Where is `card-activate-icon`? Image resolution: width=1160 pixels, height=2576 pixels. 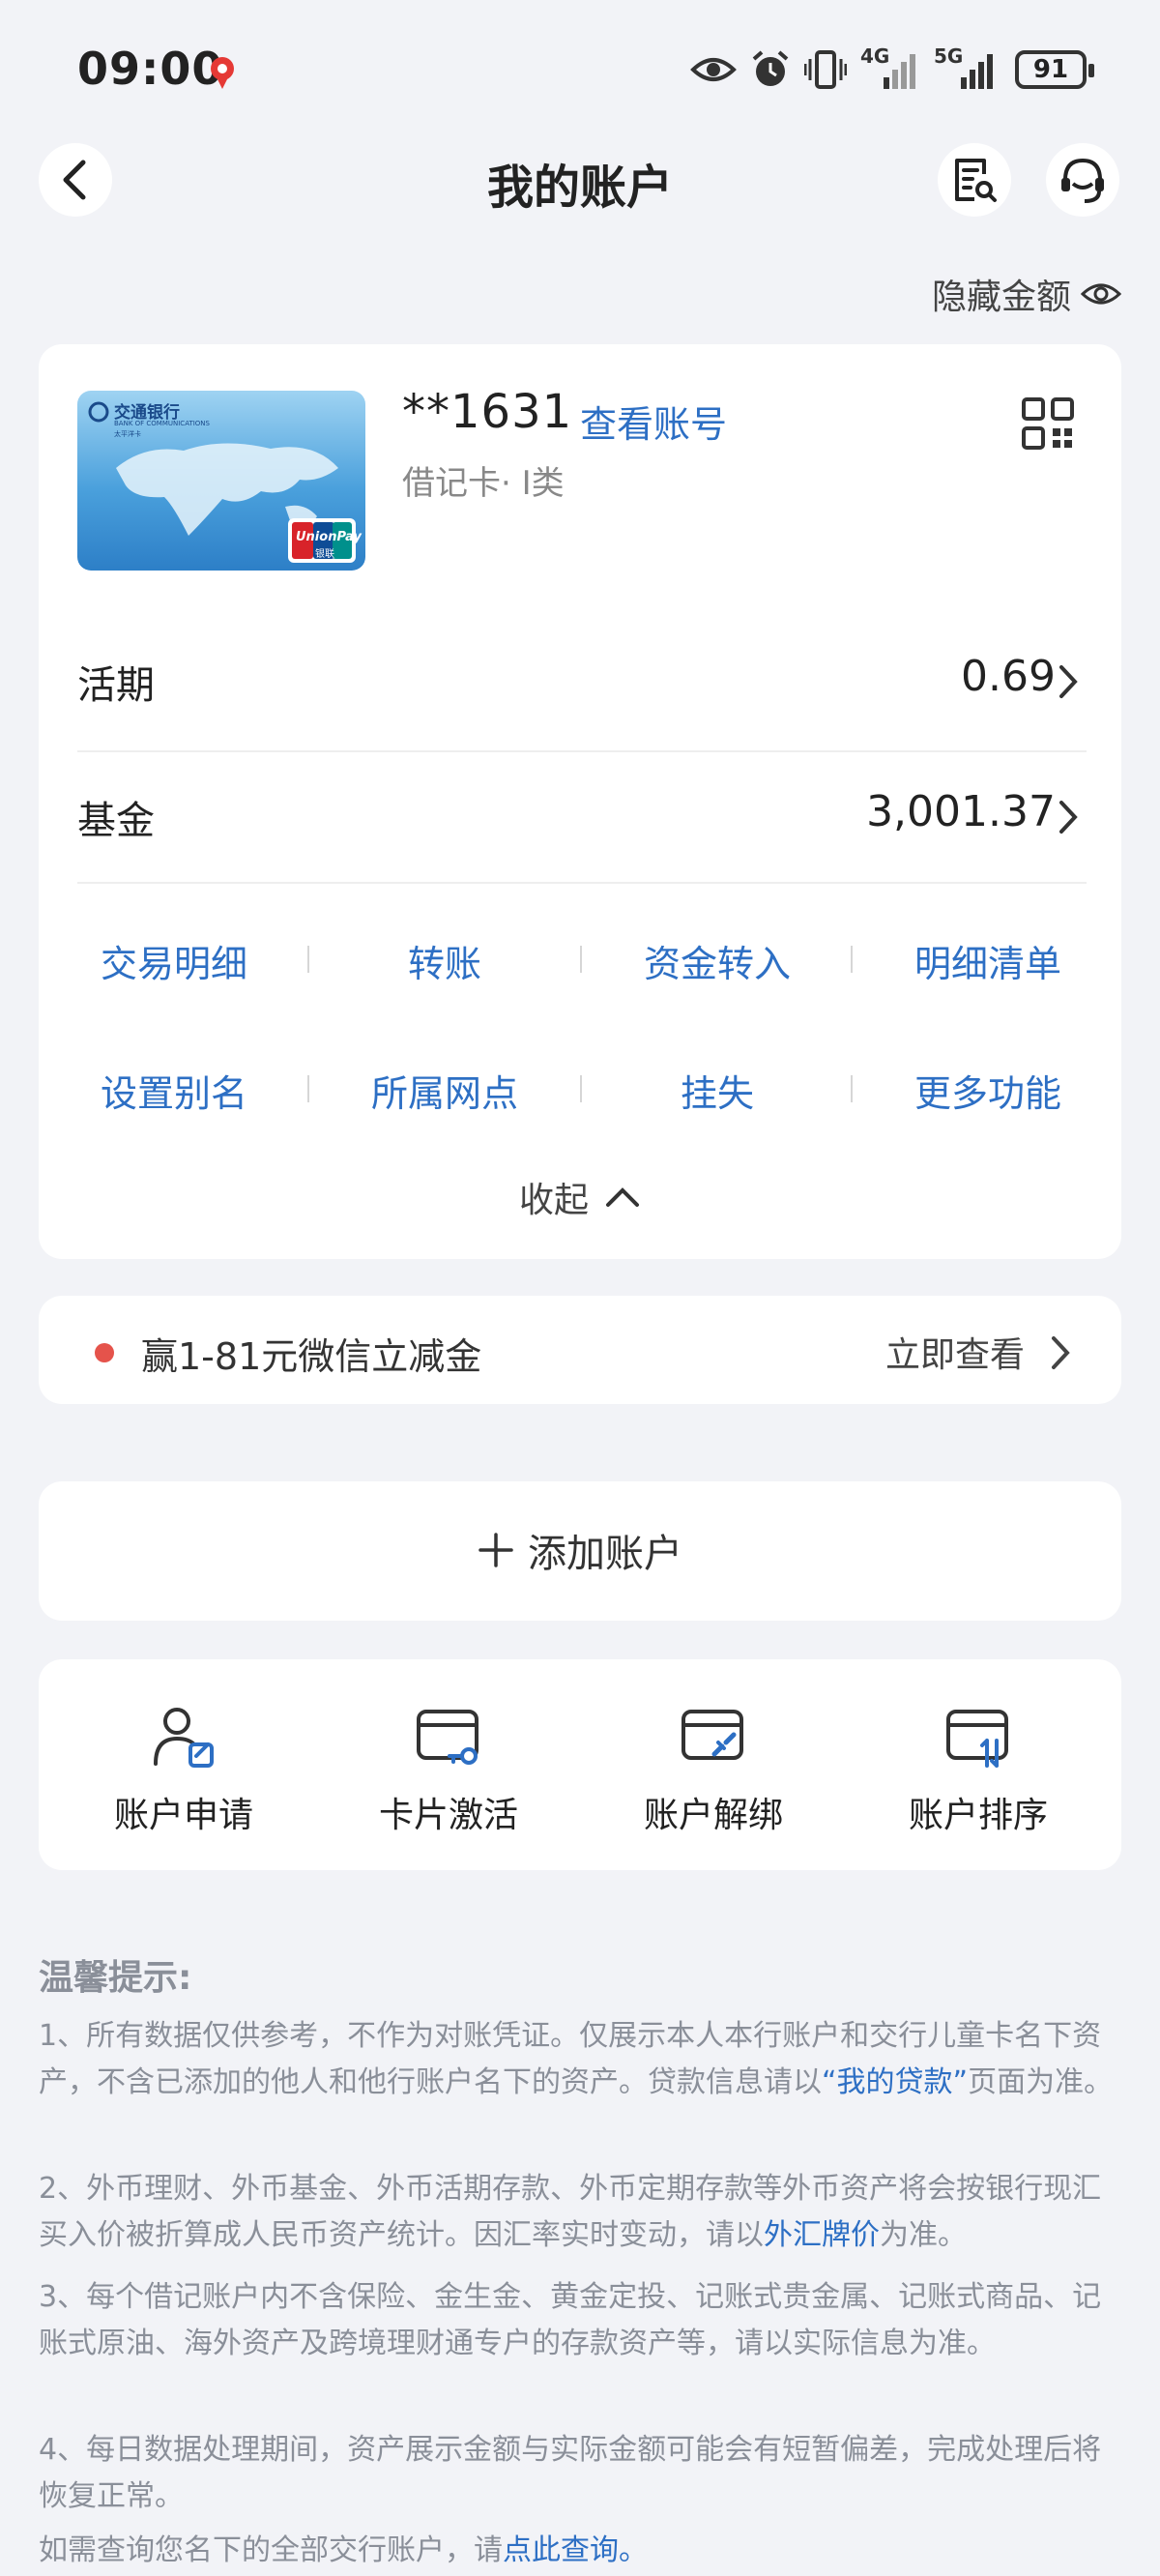 card-activate-icon is located at coordinates (448, 1737).